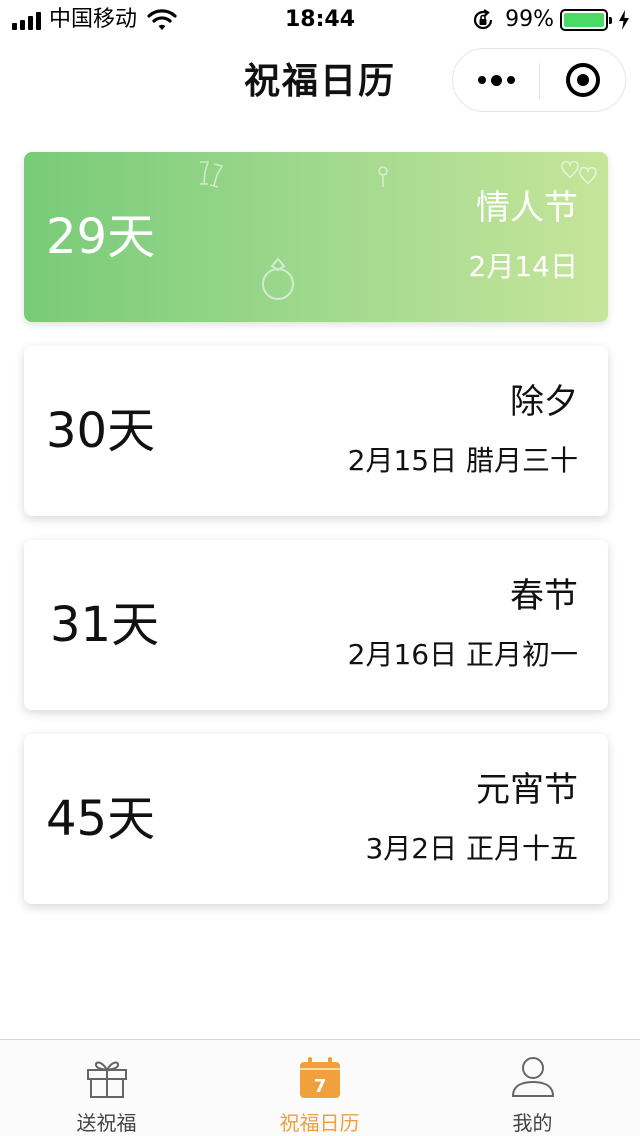 This screenshot has height=1136, width=640. Describe the element at coordinates (462, 460) in the screenshot. I see `holiday-date: 2月15日 腊月三十` at that location.